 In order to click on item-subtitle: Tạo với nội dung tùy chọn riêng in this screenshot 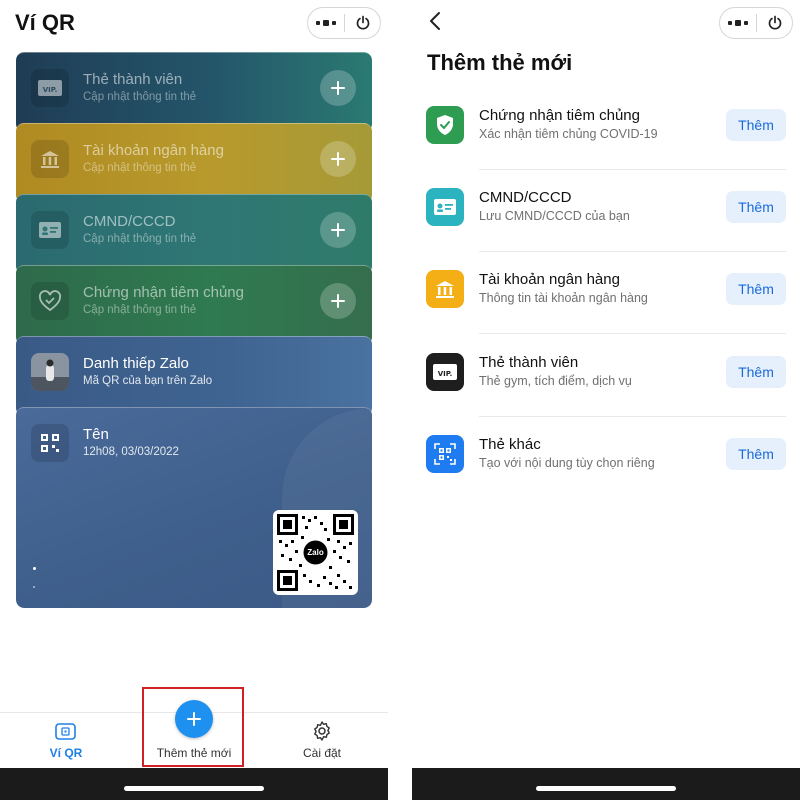, I will do `click(567, 463)`.